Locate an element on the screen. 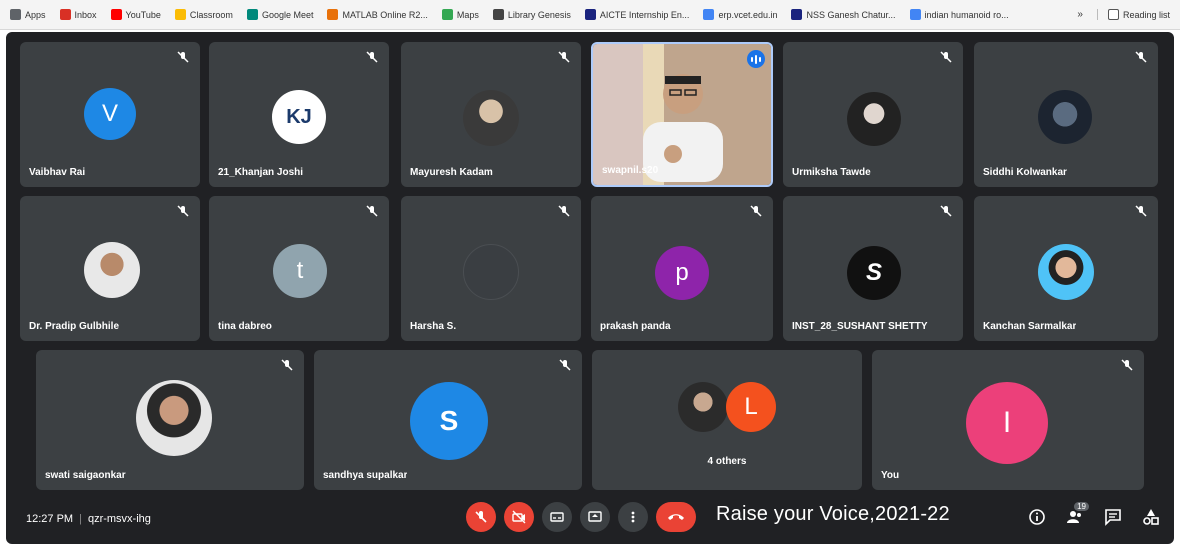 Image resolution: width=1180 pixels, height=547 pixels. phone-hangup-icon is located at coordinates (676, 517).